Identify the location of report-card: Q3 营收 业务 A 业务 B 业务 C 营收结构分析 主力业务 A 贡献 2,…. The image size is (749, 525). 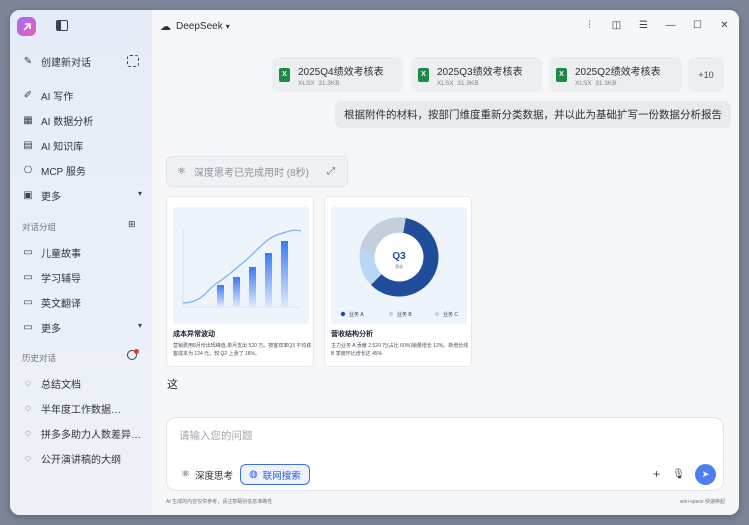
(398, 281).